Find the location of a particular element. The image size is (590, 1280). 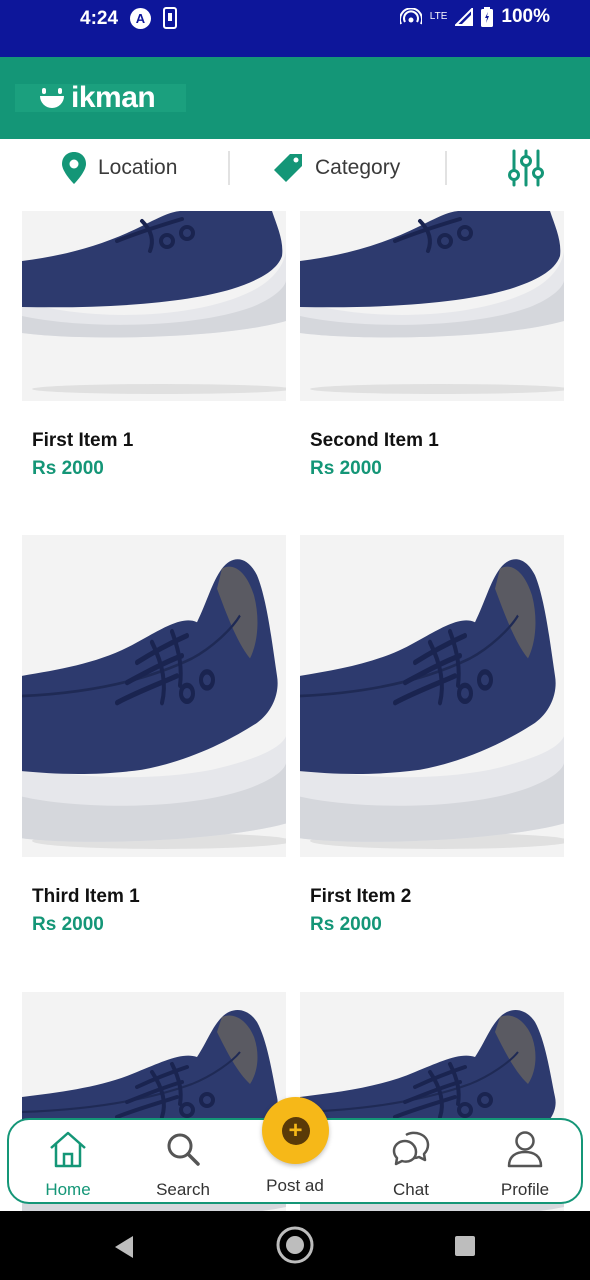

logo-text: ikman is located at coordinates (113, 97).